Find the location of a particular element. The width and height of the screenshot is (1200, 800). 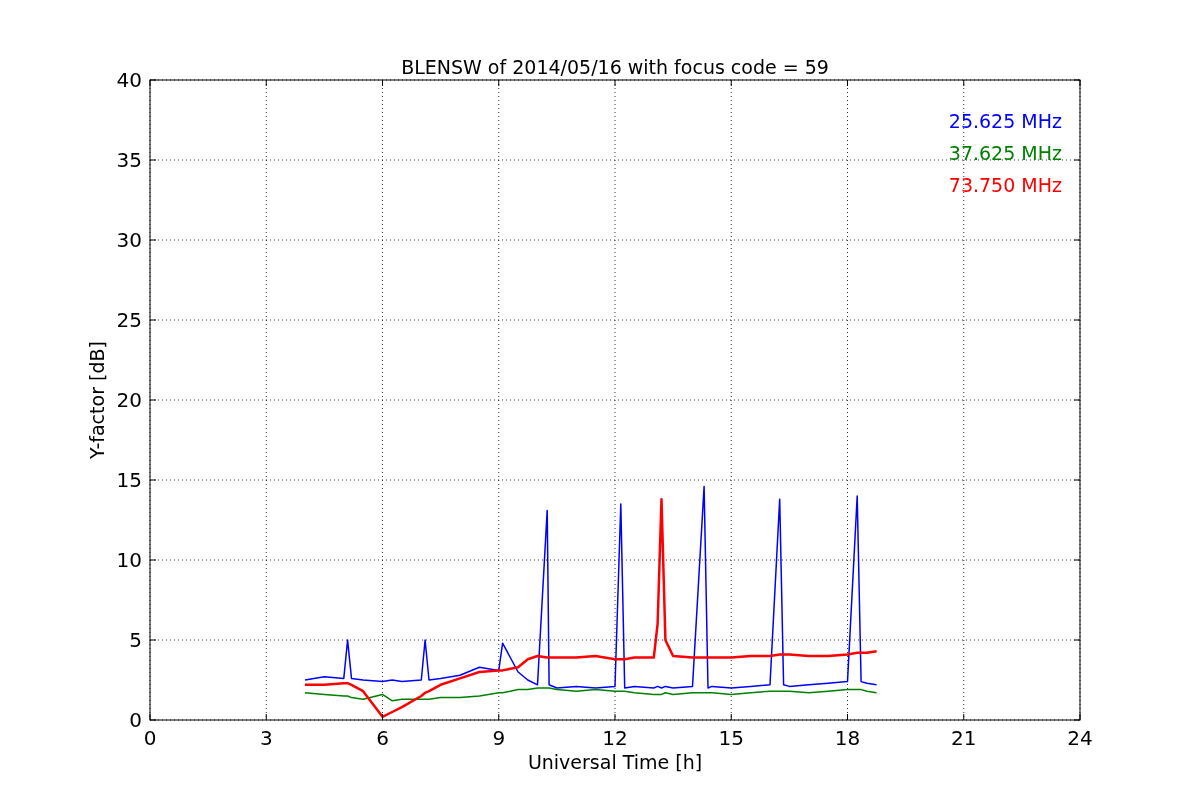

y-tick-label: 5 is located at coordinates (135, 640).